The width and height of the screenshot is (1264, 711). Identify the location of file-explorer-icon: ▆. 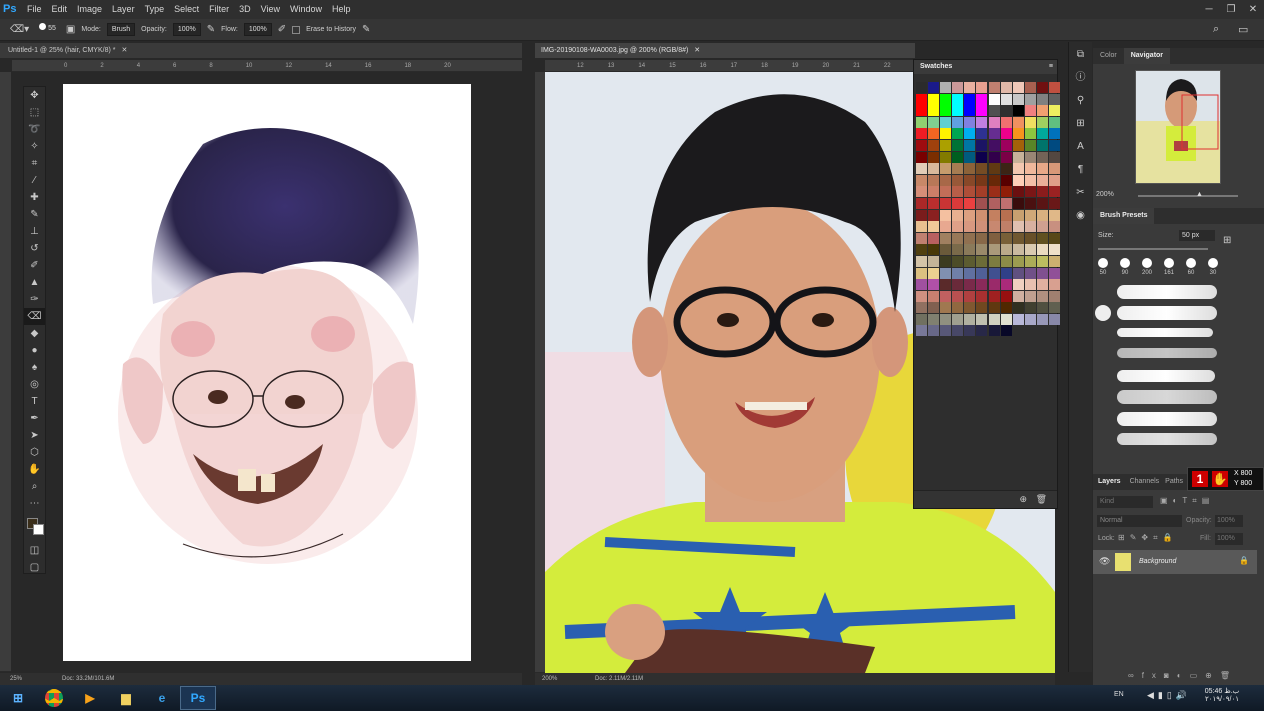
(126, 698).